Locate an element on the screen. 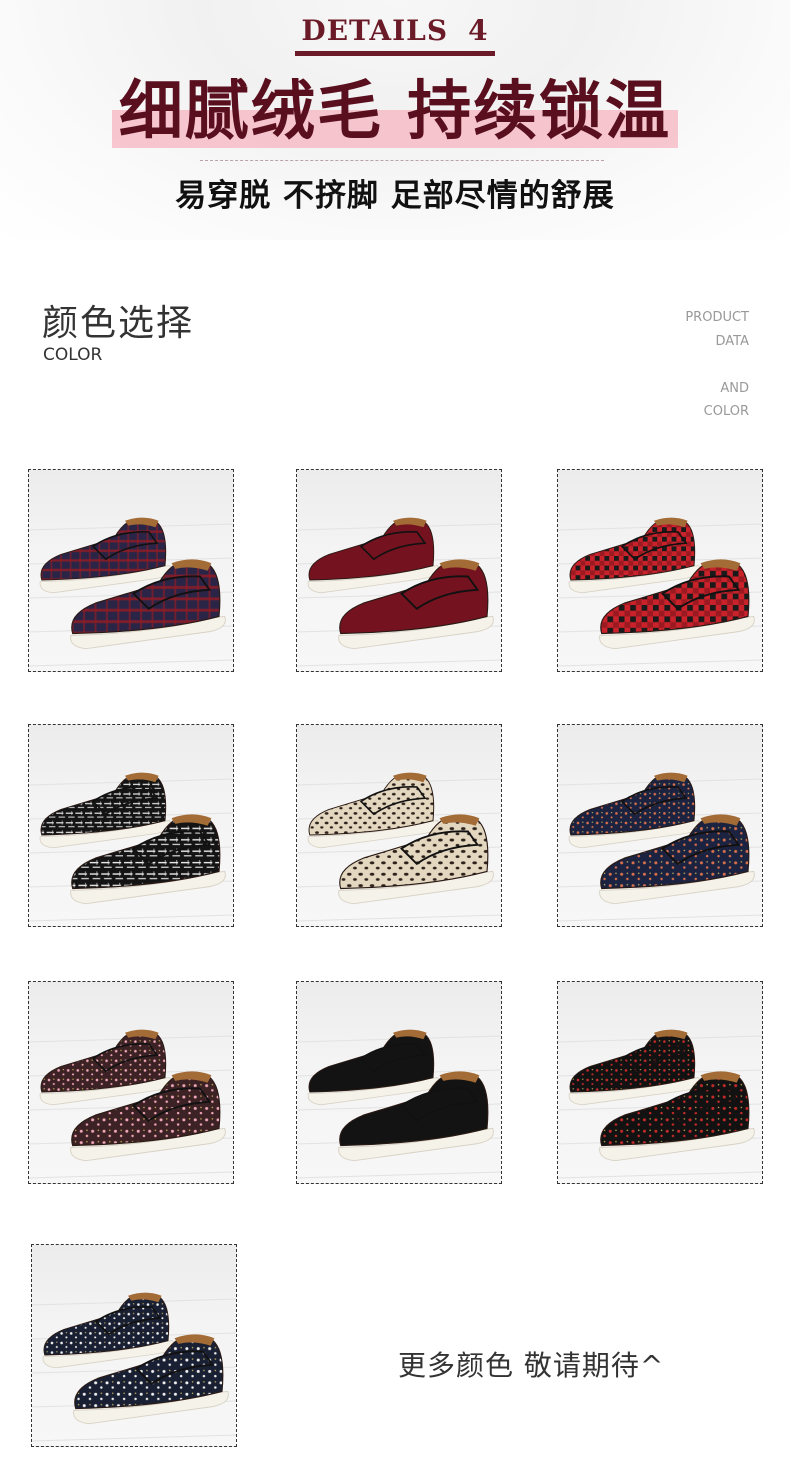 This screenshot has height=1463, width=790. color-swatch-dark-pink-floral is located at coordinates (131, 1082).